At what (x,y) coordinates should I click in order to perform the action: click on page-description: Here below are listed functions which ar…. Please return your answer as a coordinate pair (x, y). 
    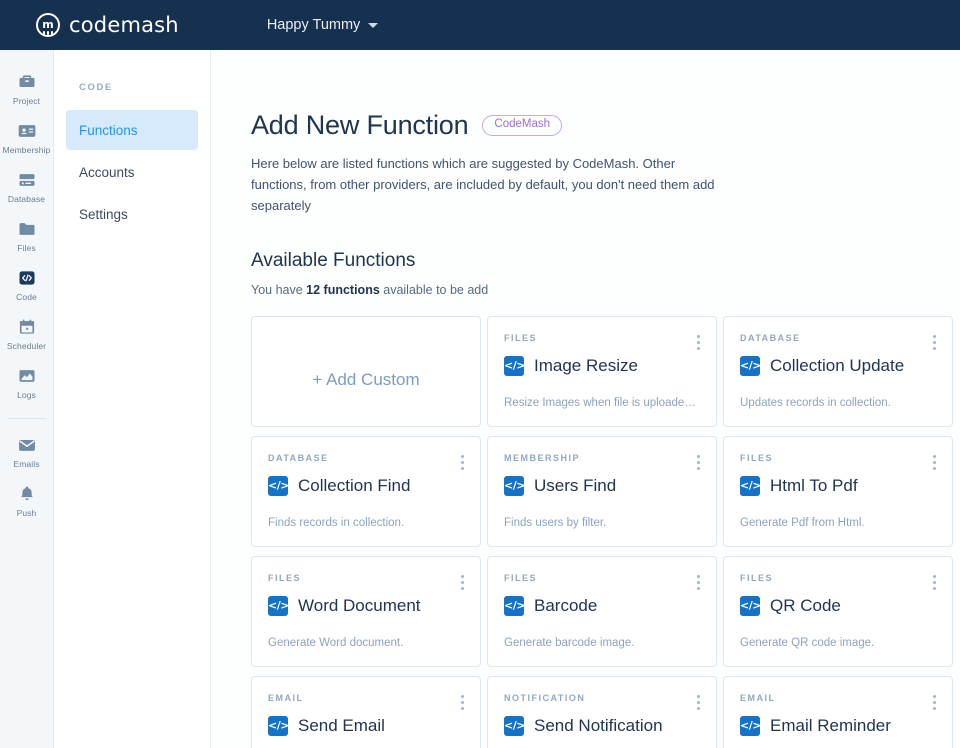
    Looking at the image, I should click on (483, 185).